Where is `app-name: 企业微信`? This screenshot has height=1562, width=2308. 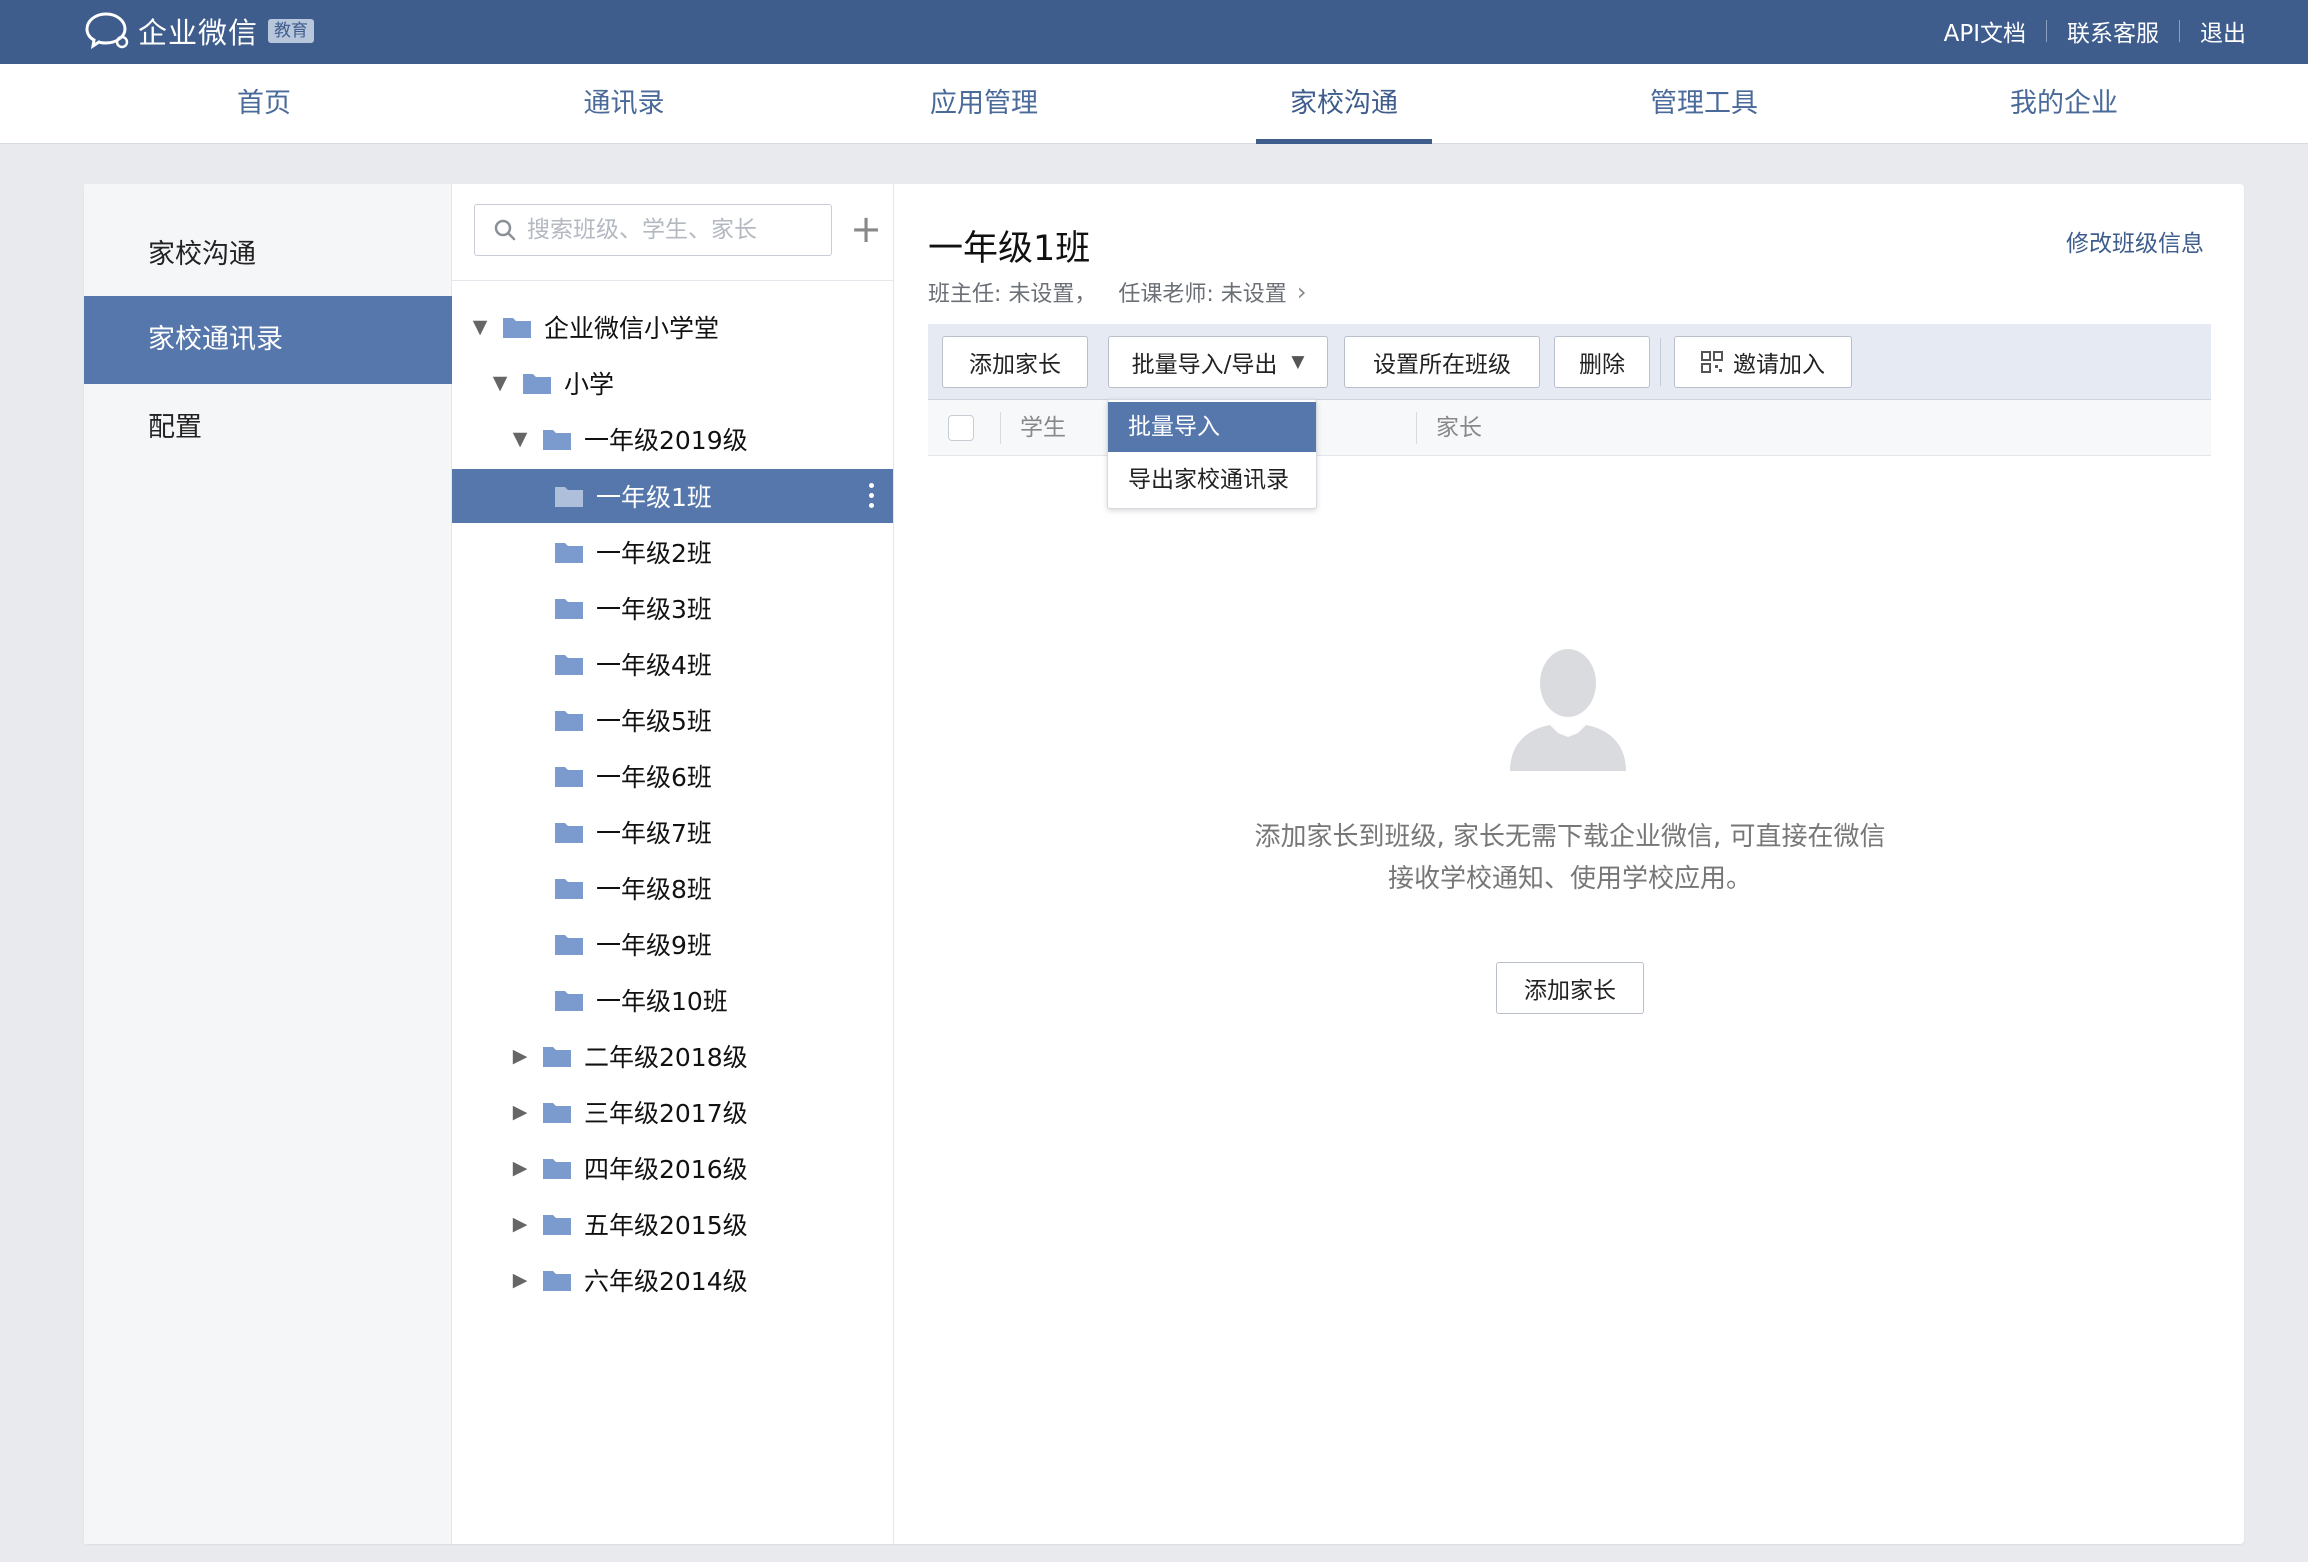 app-name: 企业微信 is located at coordinates (198, 33).